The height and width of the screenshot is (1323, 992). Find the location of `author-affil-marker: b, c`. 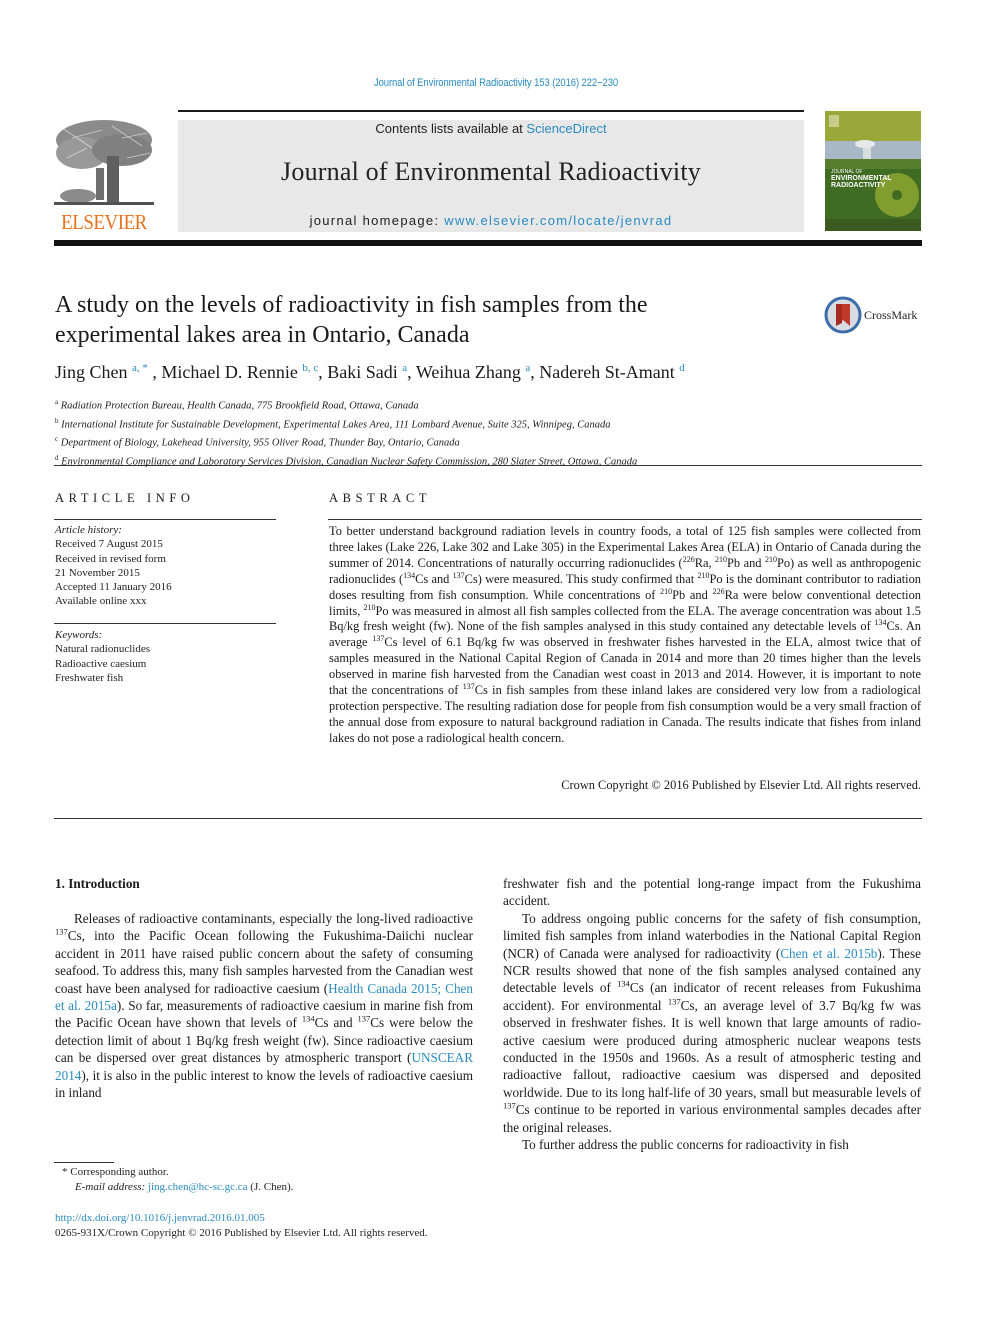

author-affil-marker: b, c is located at coordinates (310, 368).